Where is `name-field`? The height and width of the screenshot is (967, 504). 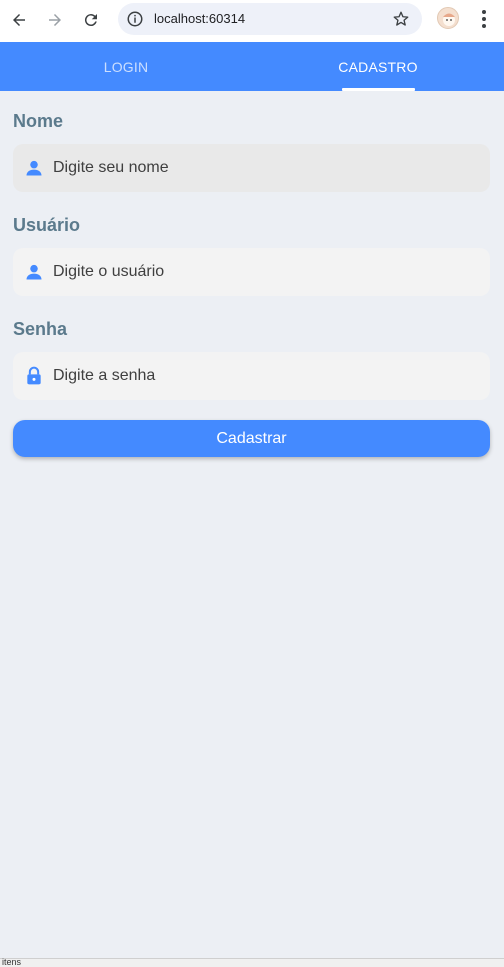 name-field is located at coordinates (251, 168).